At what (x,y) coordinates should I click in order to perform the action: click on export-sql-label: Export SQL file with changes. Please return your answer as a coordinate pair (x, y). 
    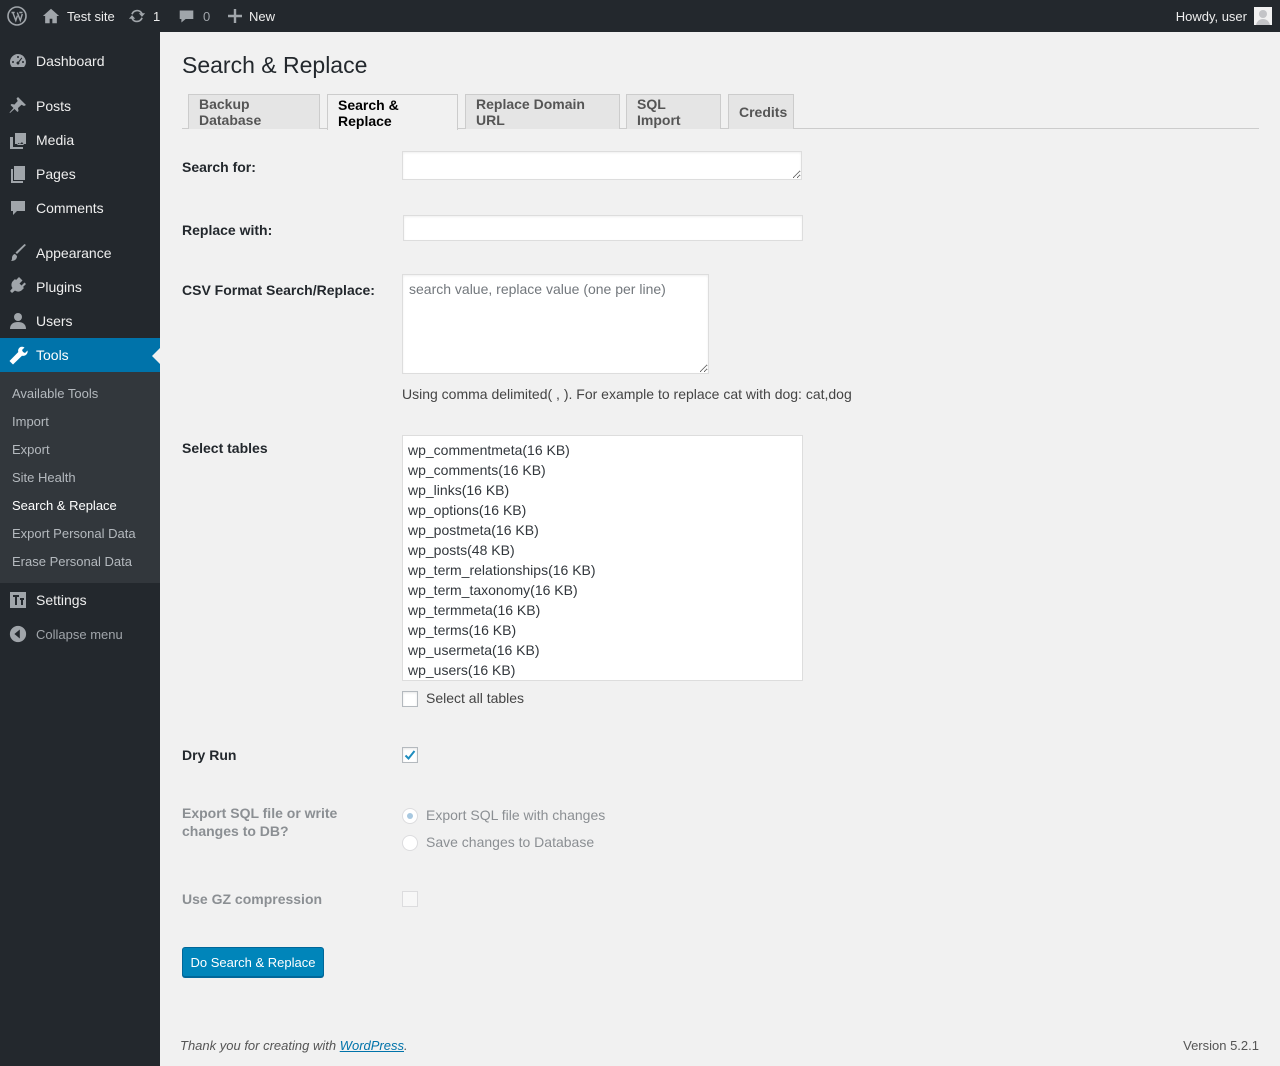
    Looking at the image, I should click on (516, 815).